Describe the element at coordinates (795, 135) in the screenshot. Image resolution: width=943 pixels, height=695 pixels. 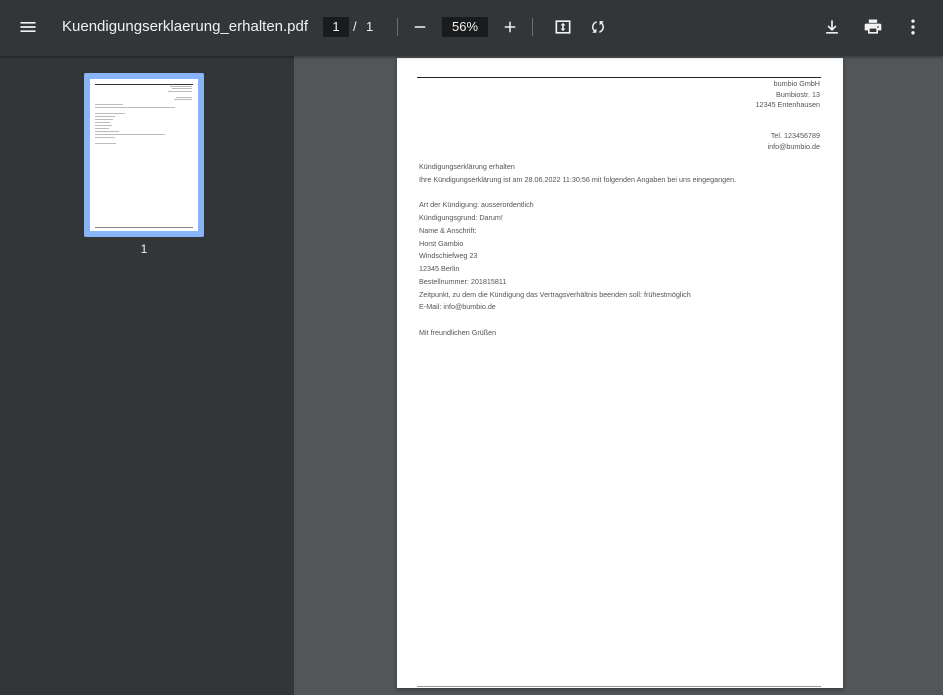
I see `sender-phone: Tel. 123456789` at that location.